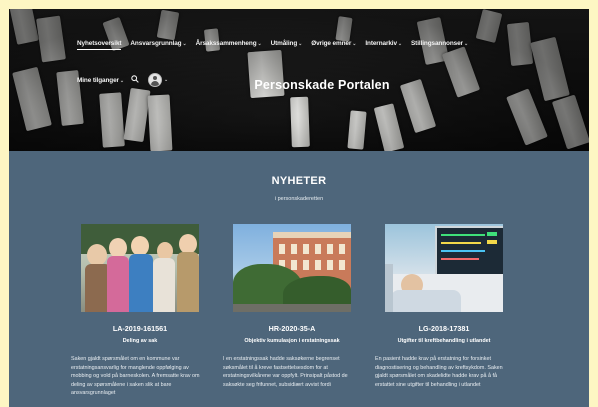  What do you see at coordinates (140, 268) in the screenshot?
I see `news-image-children` at bounding box center [140, 268].